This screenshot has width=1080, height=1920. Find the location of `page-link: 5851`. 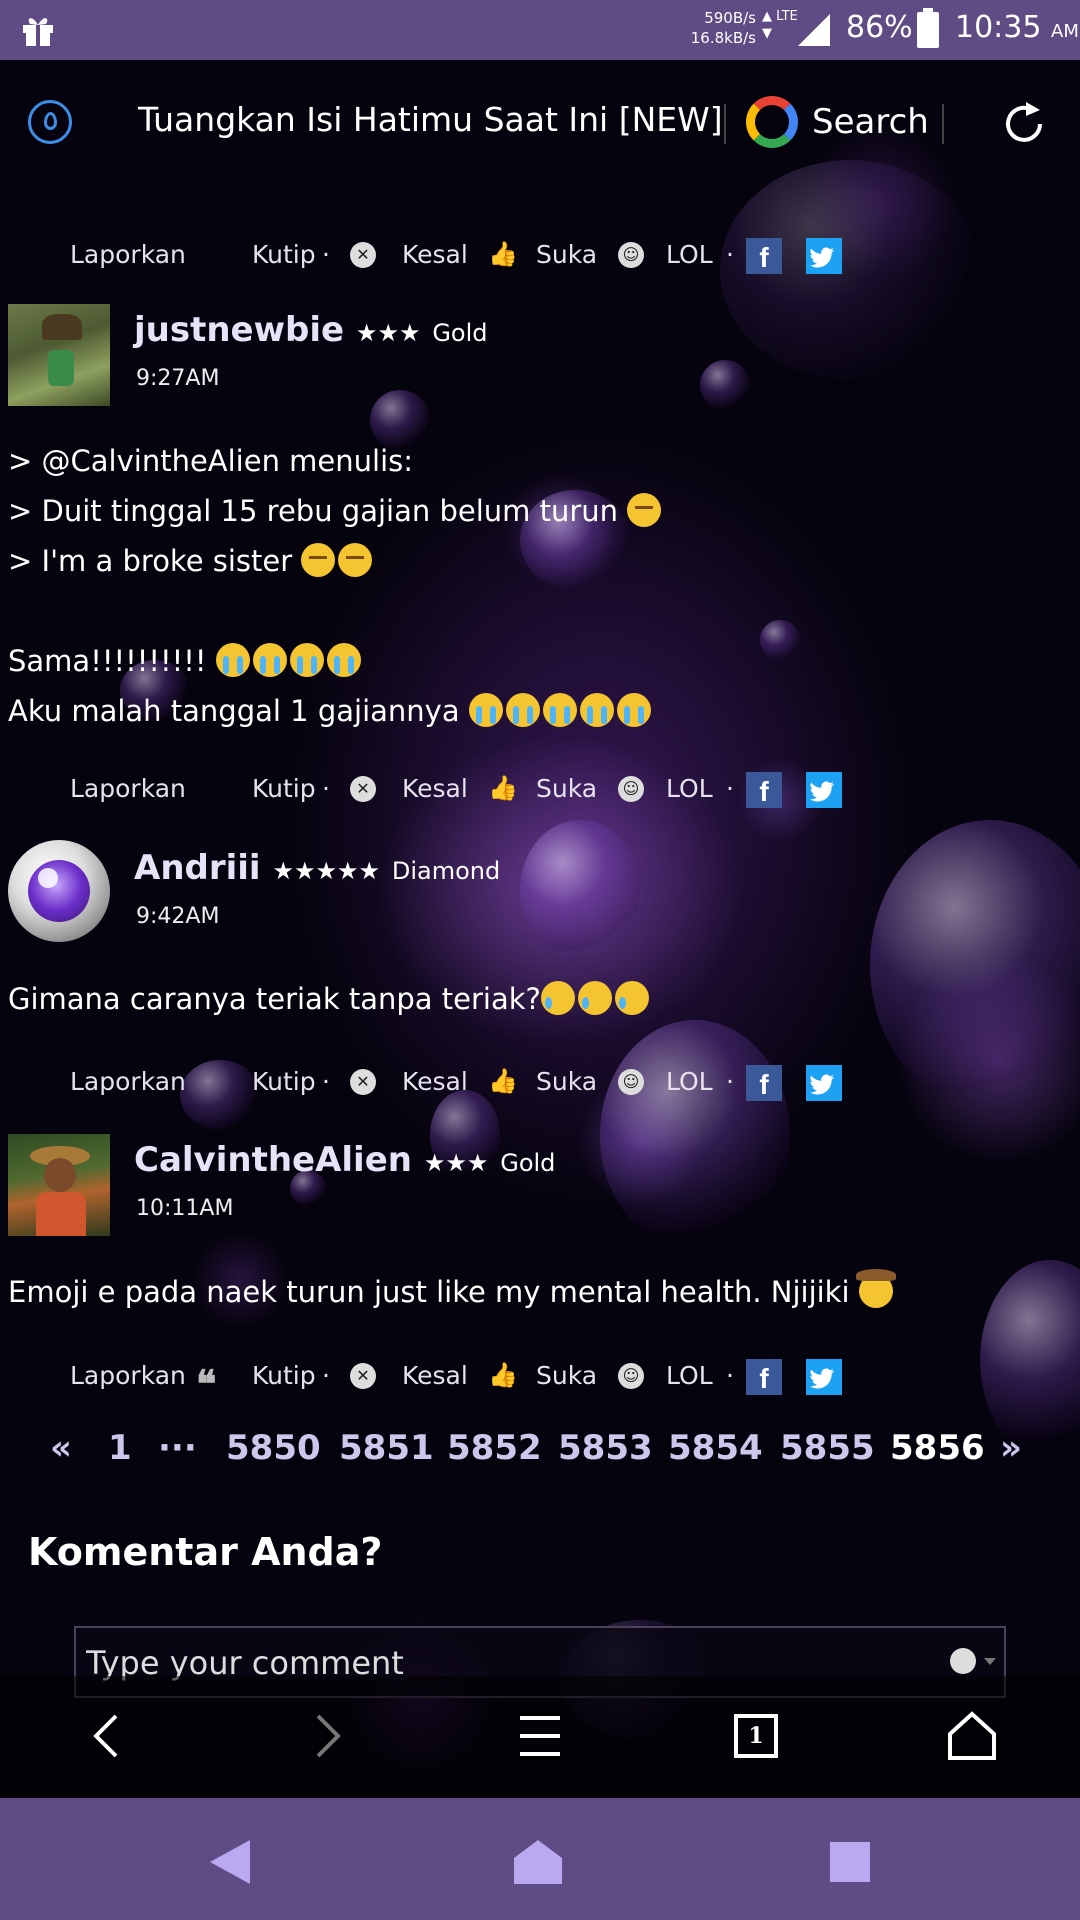

page-link: 5851 is located at coordinates (386, 1448).